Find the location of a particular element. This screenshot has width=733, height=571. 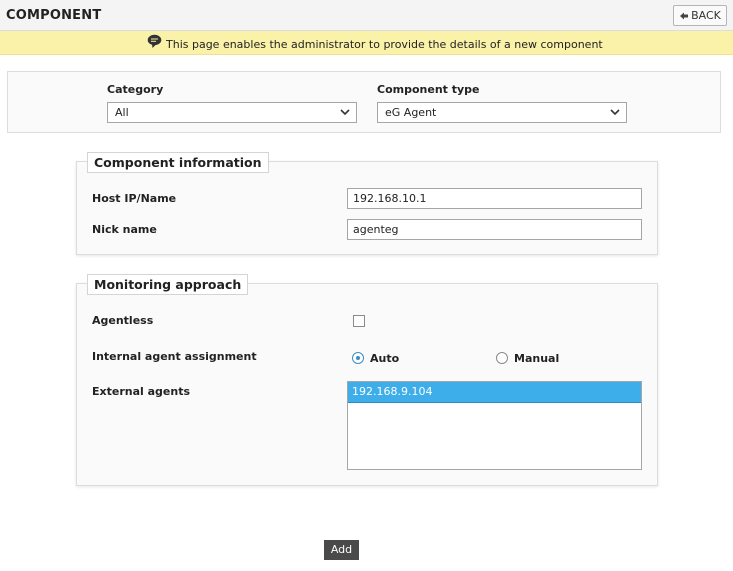

list-item: 192.168.9.104 is located at coordinates (494, 392).